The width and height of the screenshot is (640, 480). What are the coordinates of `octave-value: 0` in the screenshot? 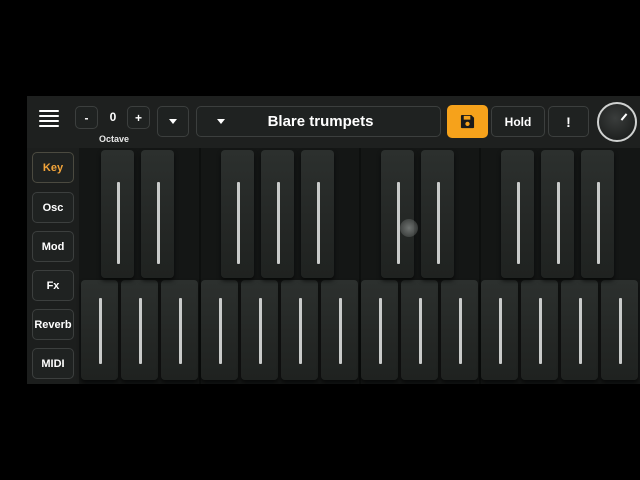 It's located at (113, 117).